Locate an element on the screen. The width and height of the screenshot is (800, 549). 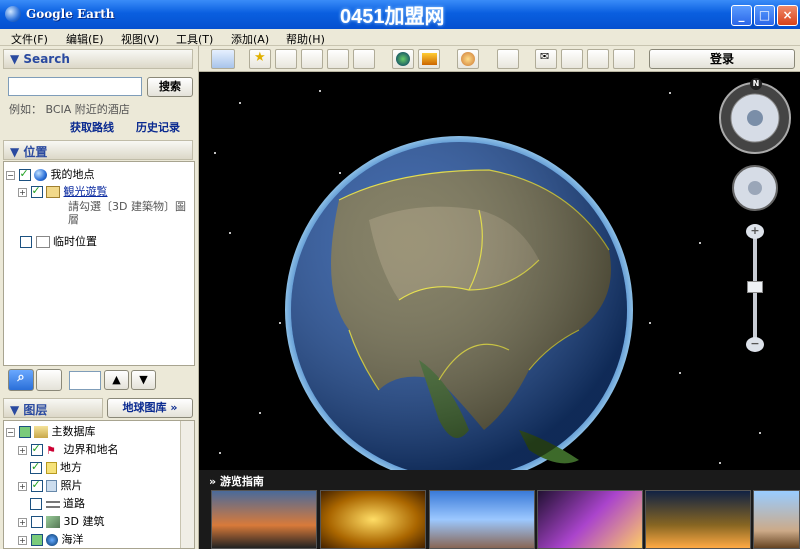
directions-link: 获取路线 is located at coordinates (92, 127).